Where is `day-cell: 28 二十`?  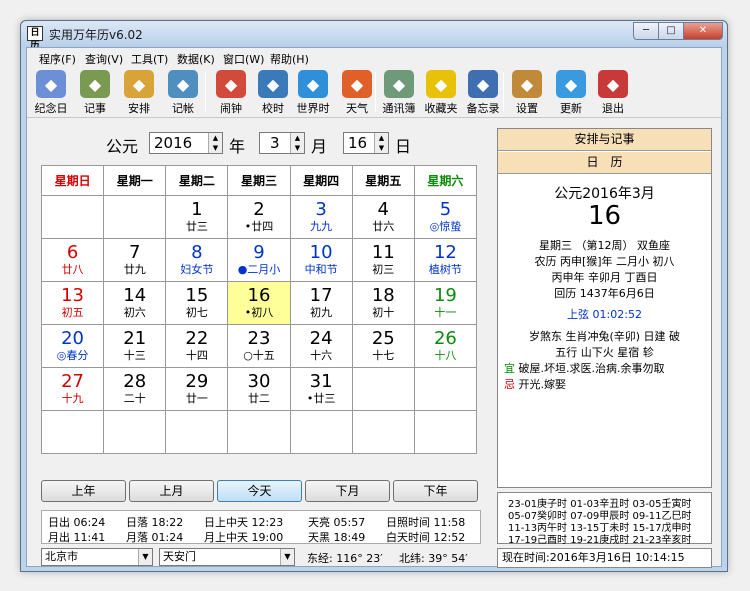 day-cell: 28 二十 is located at coordinates (135, 389).